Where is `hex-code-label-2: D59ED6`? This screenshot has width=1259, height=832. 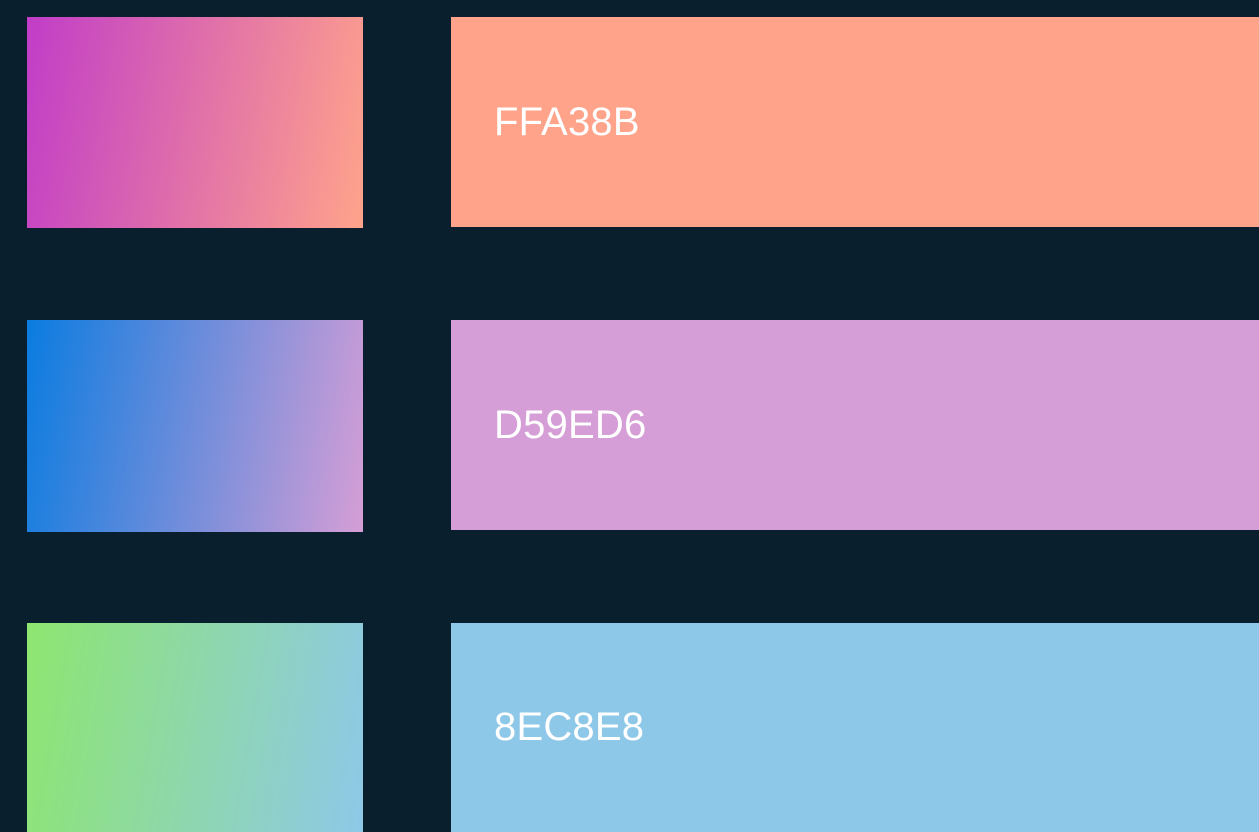
hex-code-label-2: D59ED6 is located at coordinates (570, 424).